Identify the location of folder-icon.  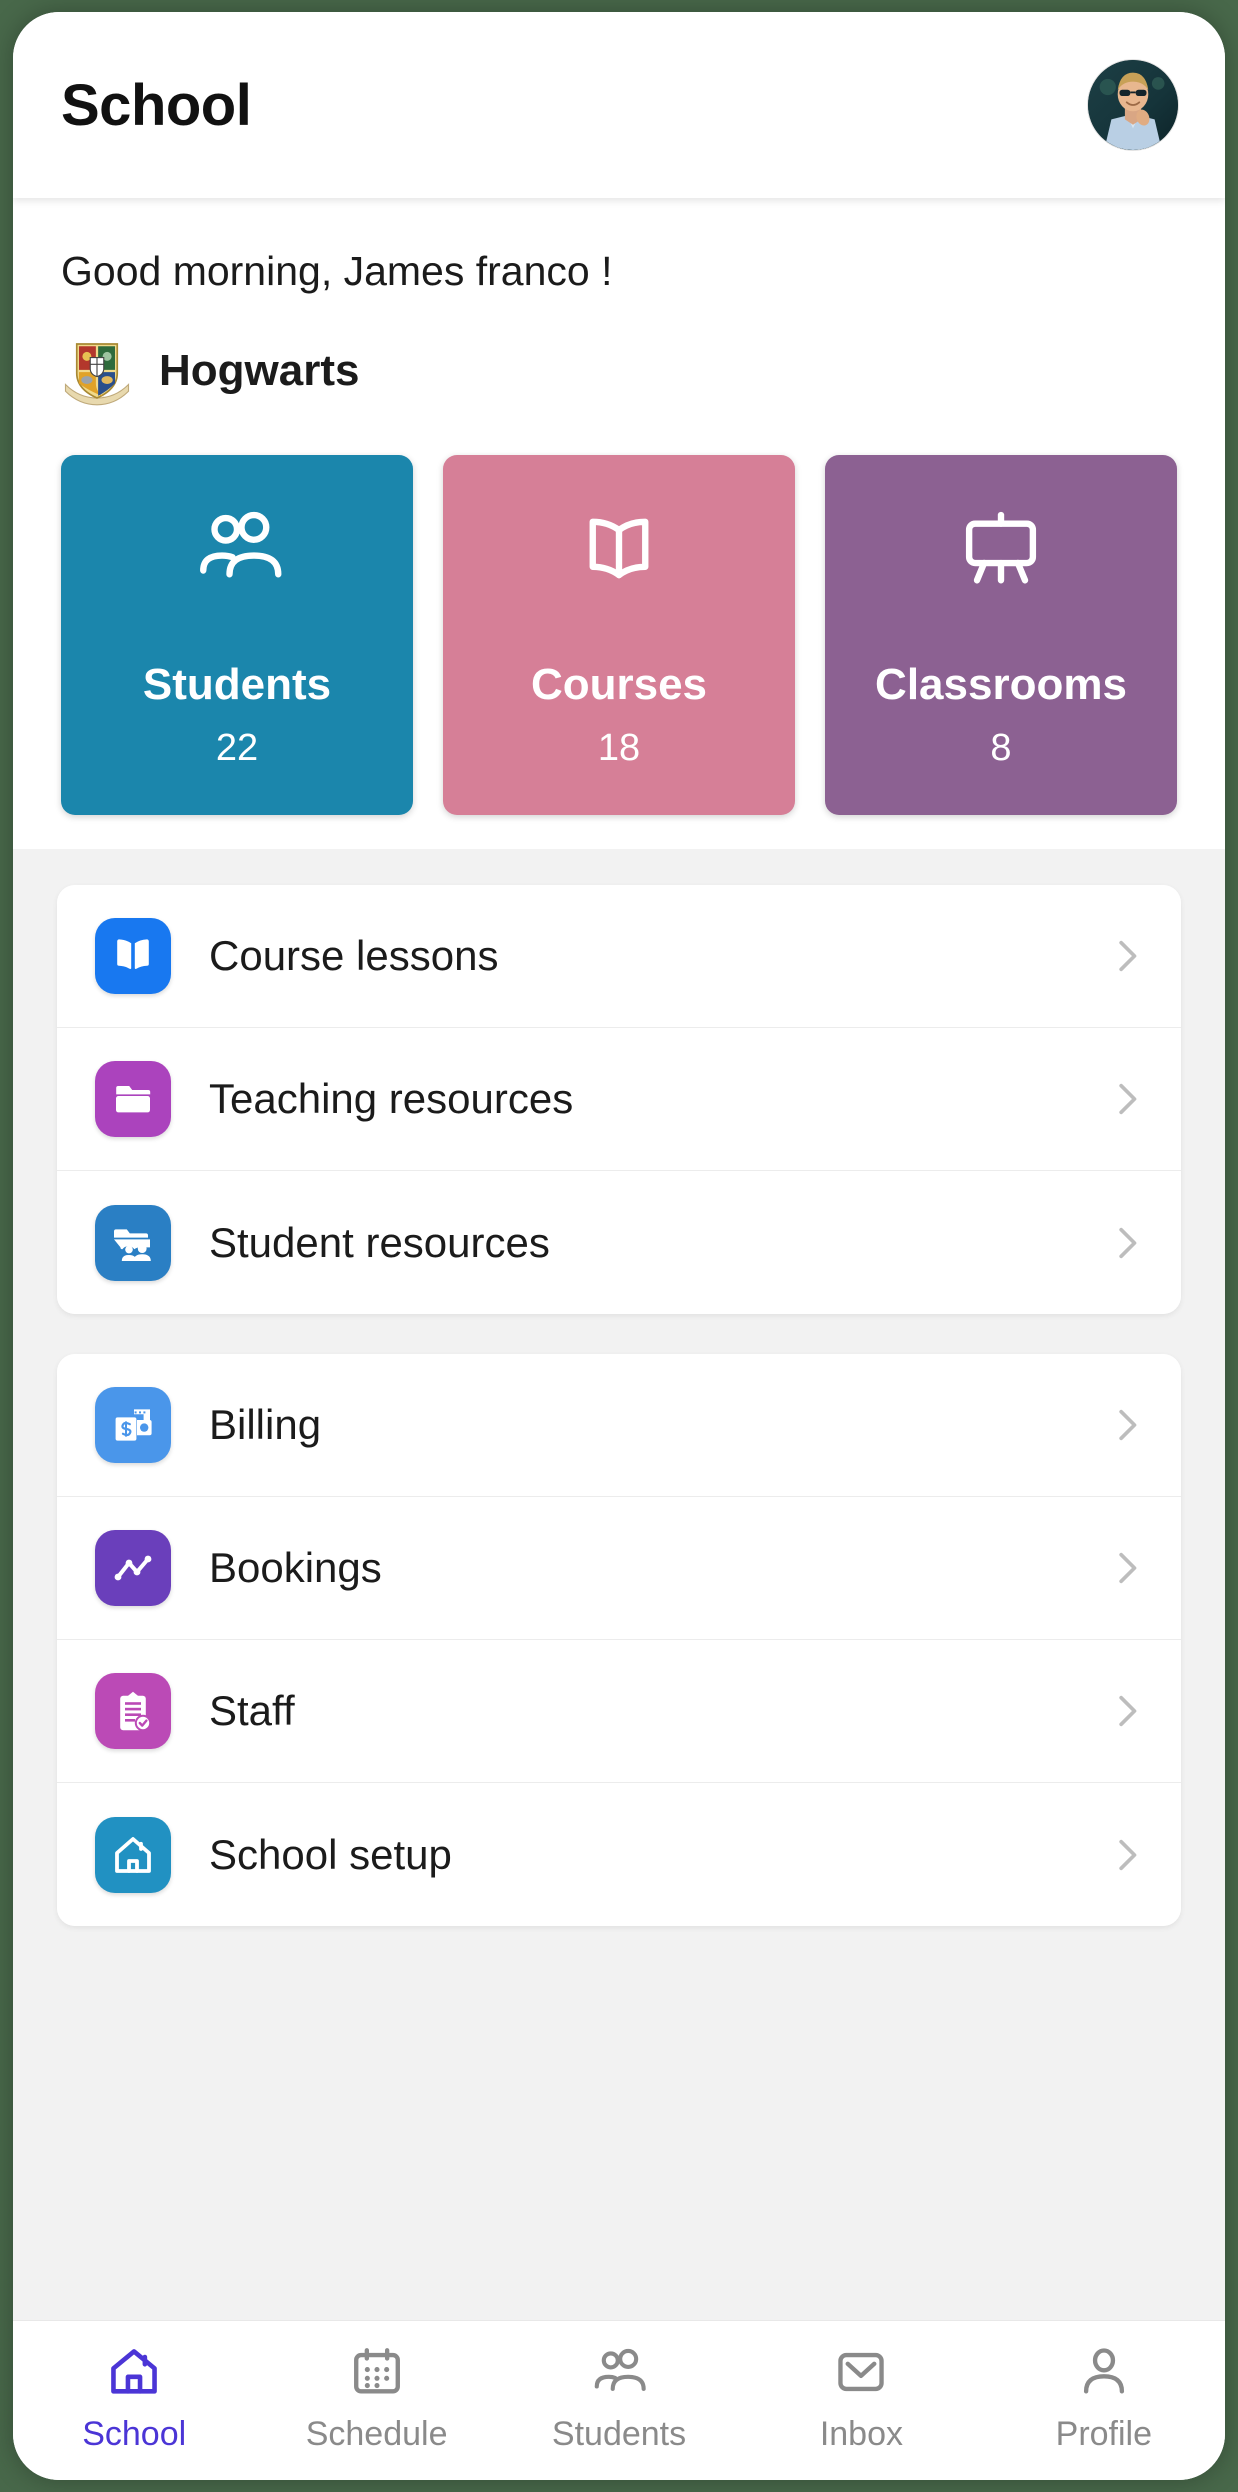
(133, 1099).